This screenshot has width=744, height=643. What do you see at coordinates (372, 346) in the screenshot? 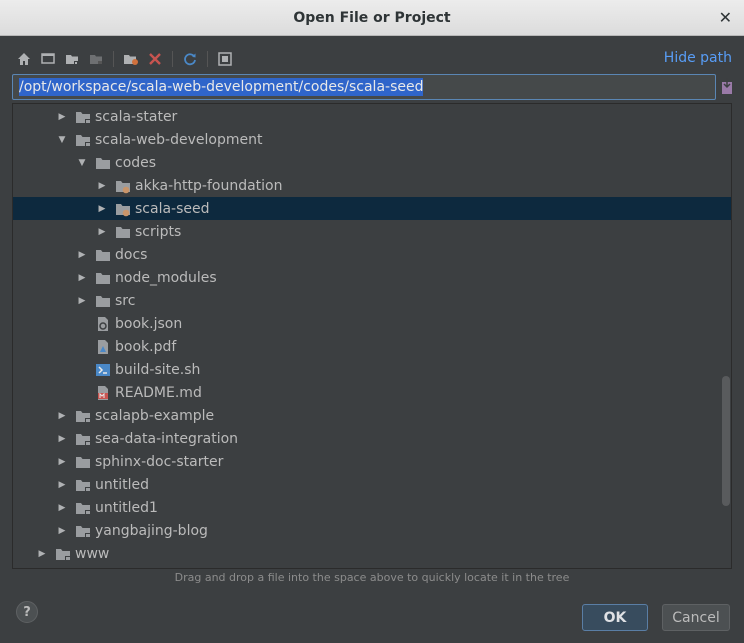
I see `tree-row: book.pdf` at bounding box center [372, 346].